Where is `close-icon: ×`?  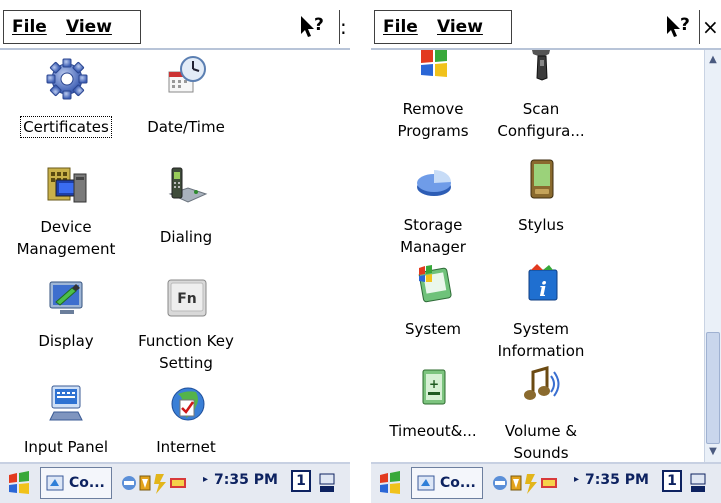 close-icon: × is located at coordinates (711, 27).